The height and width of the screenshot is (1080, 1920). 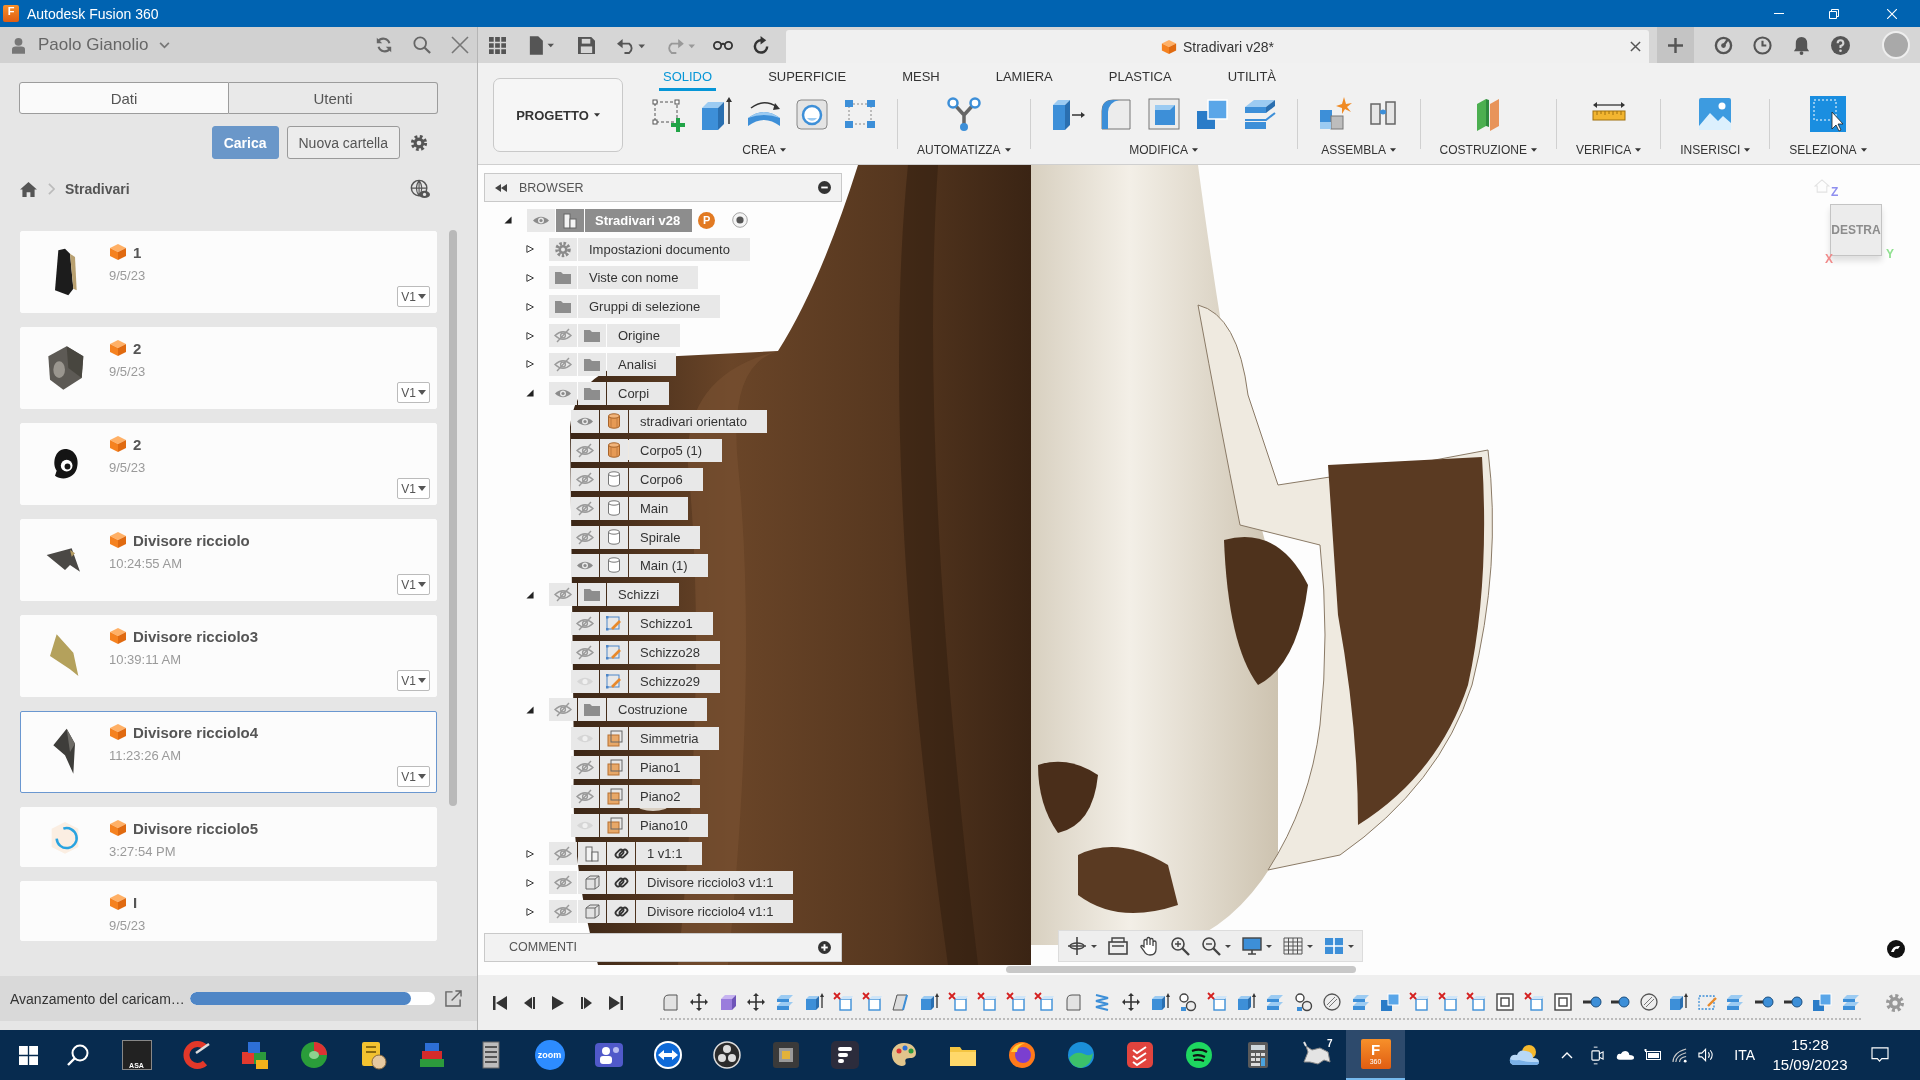 I want to click on file-card: 2 9/5/23 V1, so click(x=228, y=464).